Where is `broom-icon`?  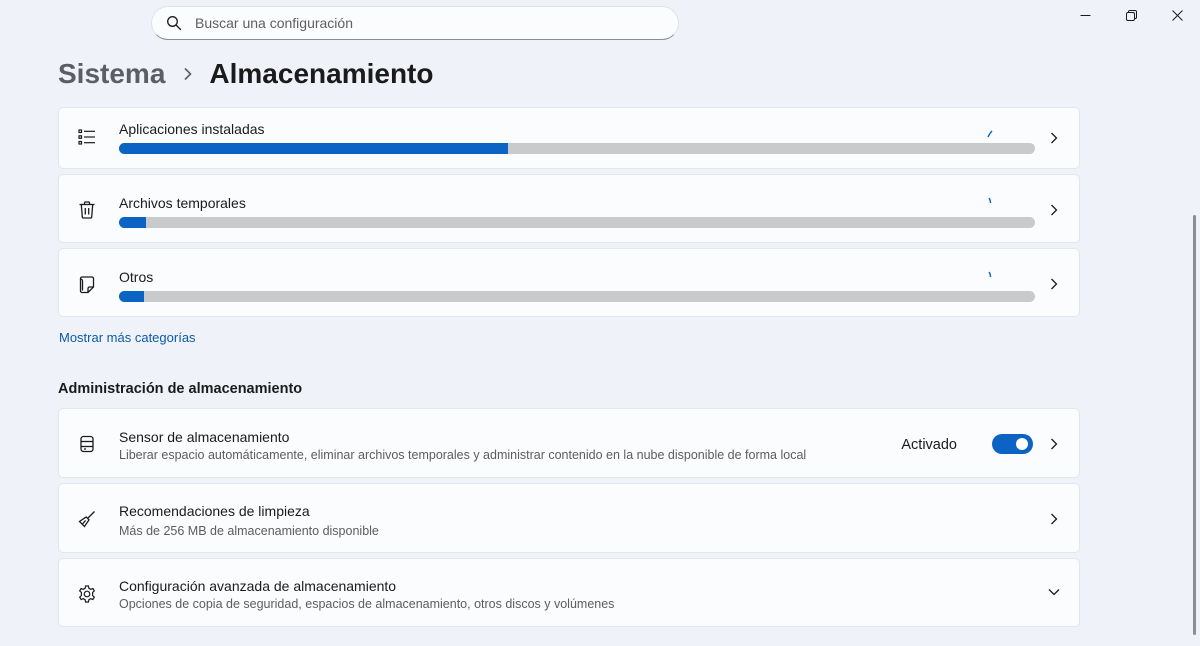 broom-icon is located at coordinates (87, 519).